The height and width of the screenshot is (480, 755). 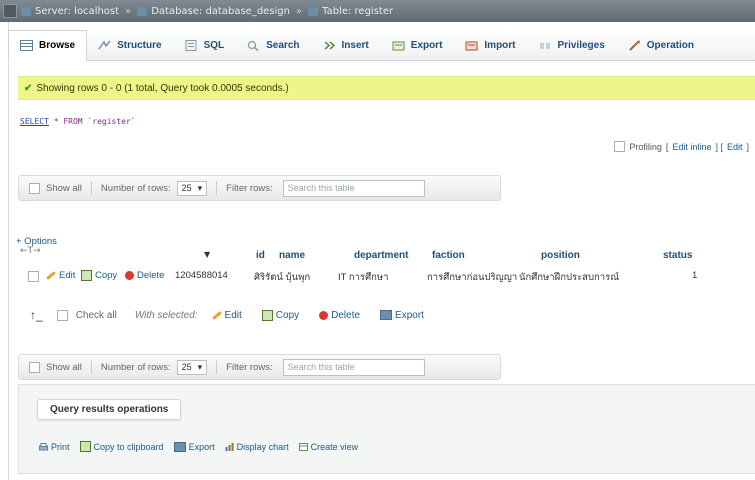 What do you see at coordinates (472, 277) in the screenshot?
I see `cell-faction: การศึกษาก่อนปริญญา` at bounding box center [472, 277].